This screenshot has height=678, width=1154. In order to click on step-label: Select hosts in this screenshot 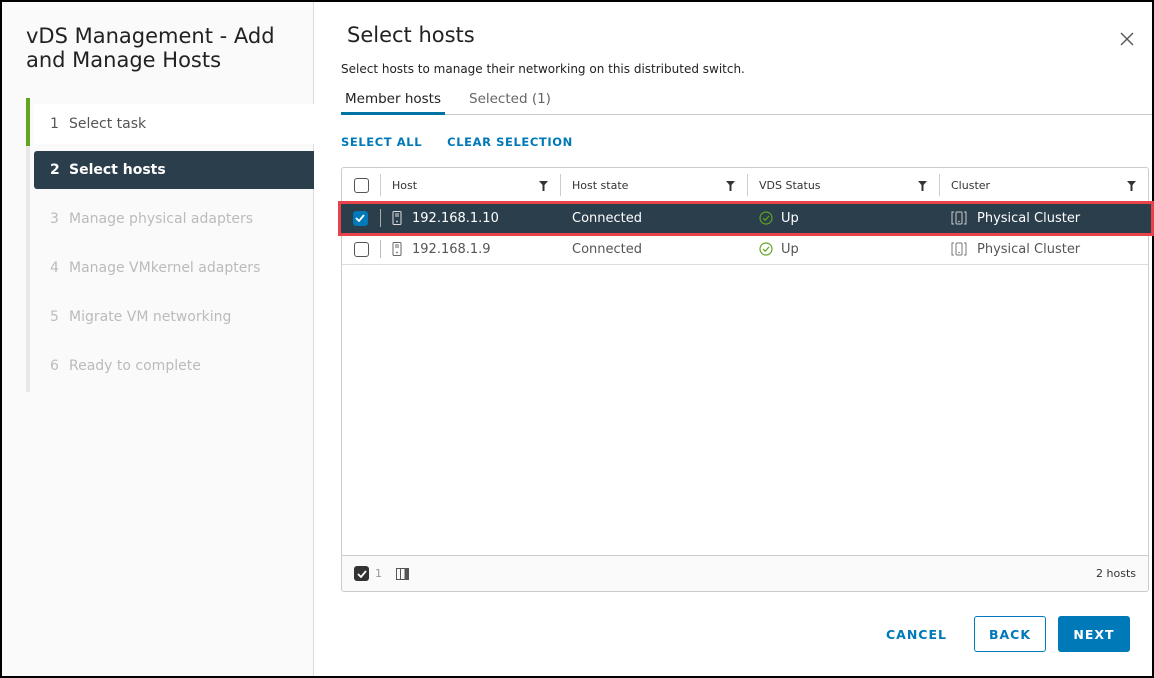, I will do `click(117, 170)`.